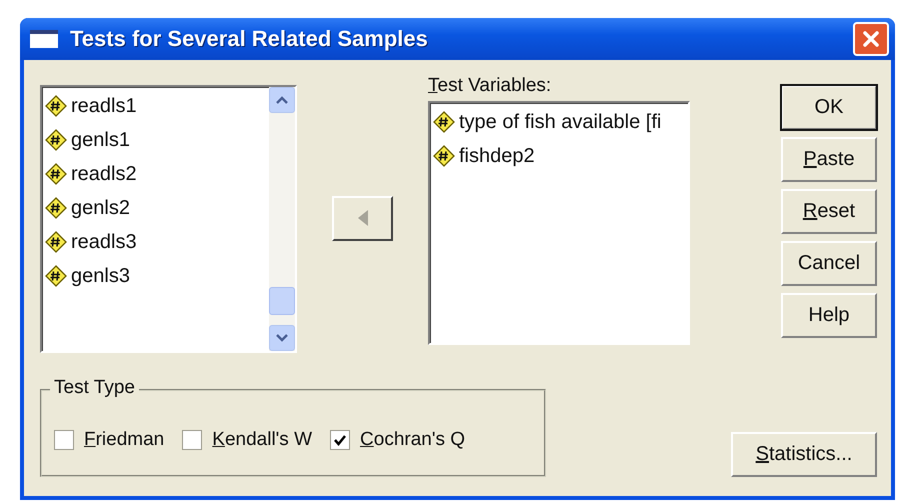 The width and height of the screenshot is (899, 502). Describe the element at coordinates (155, 208) in the screenshot. I see `variable-item: genls2` at that location.